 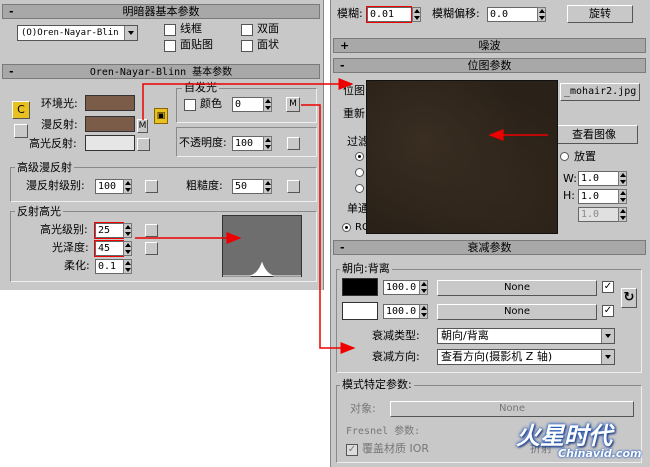 What do you see at coordinates (247, 46) in the screenshot?
I see `faceted-checkbox` at bounding box center [247, 46].